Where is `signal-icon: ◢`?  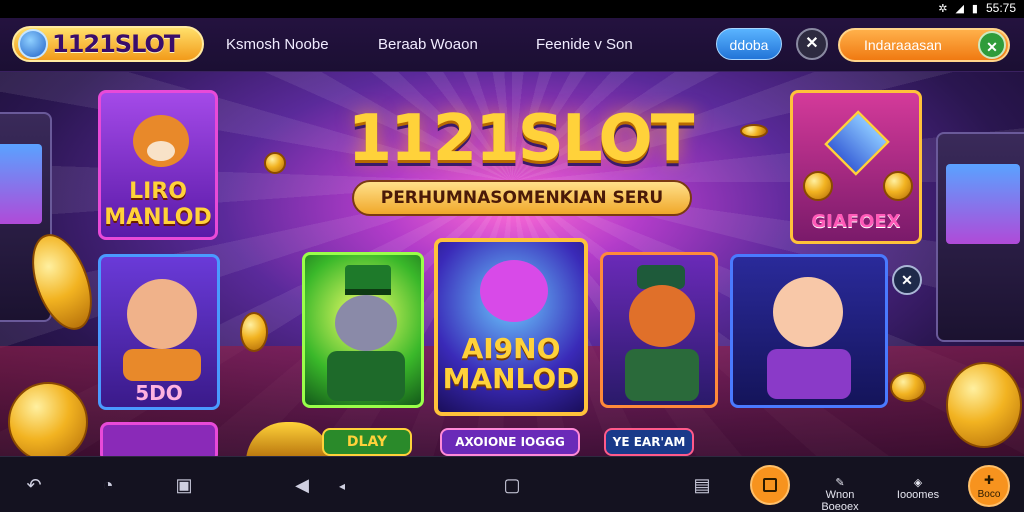
signal-icon: ◢ is located at coordinates (959, 8).